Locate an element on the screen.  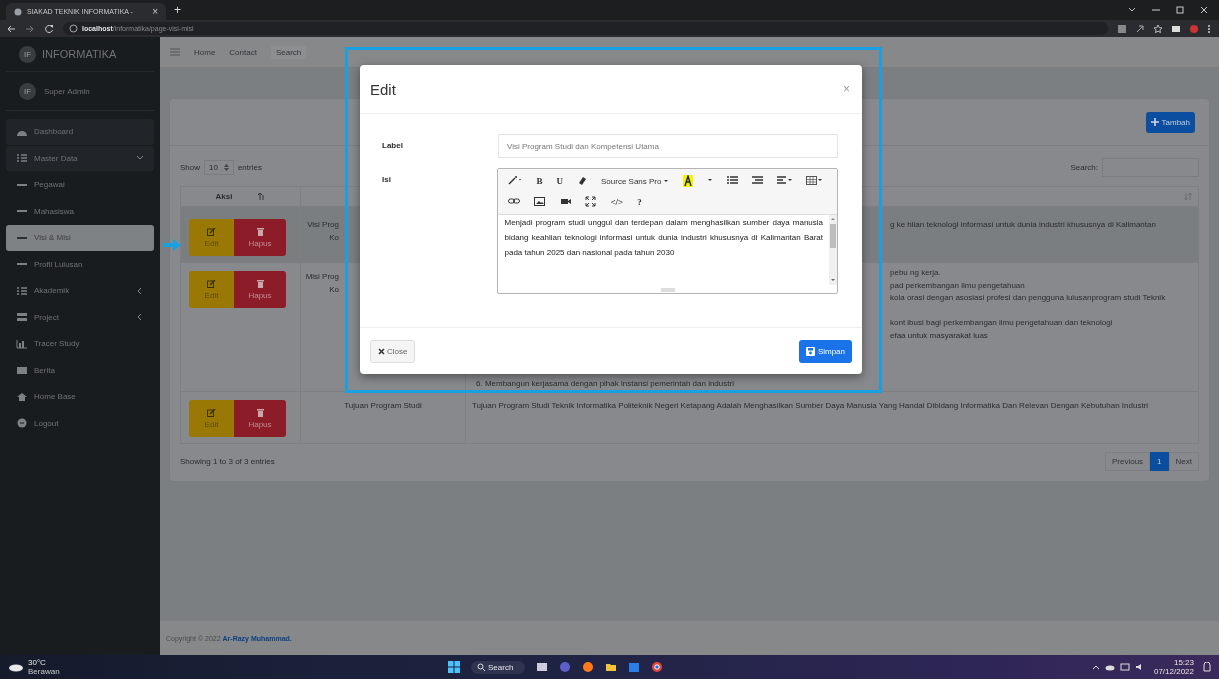
taskbar-search: Search is located at coordinates (498, 667).